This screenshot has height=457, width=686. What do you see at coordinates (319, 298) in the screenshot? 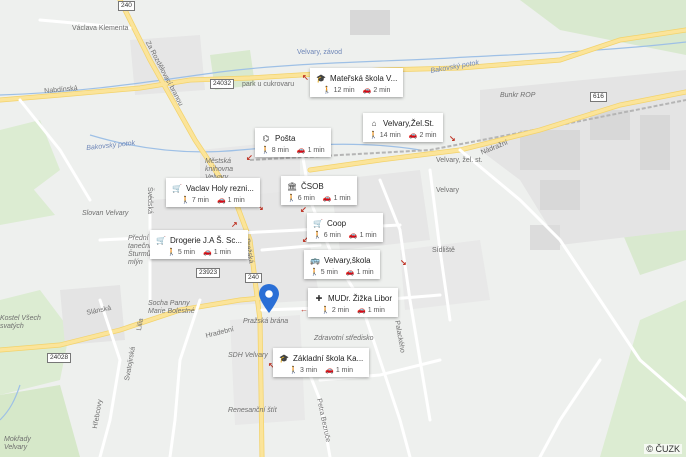
I see `medical-icon: ✚` at bounding box center [319, 298].